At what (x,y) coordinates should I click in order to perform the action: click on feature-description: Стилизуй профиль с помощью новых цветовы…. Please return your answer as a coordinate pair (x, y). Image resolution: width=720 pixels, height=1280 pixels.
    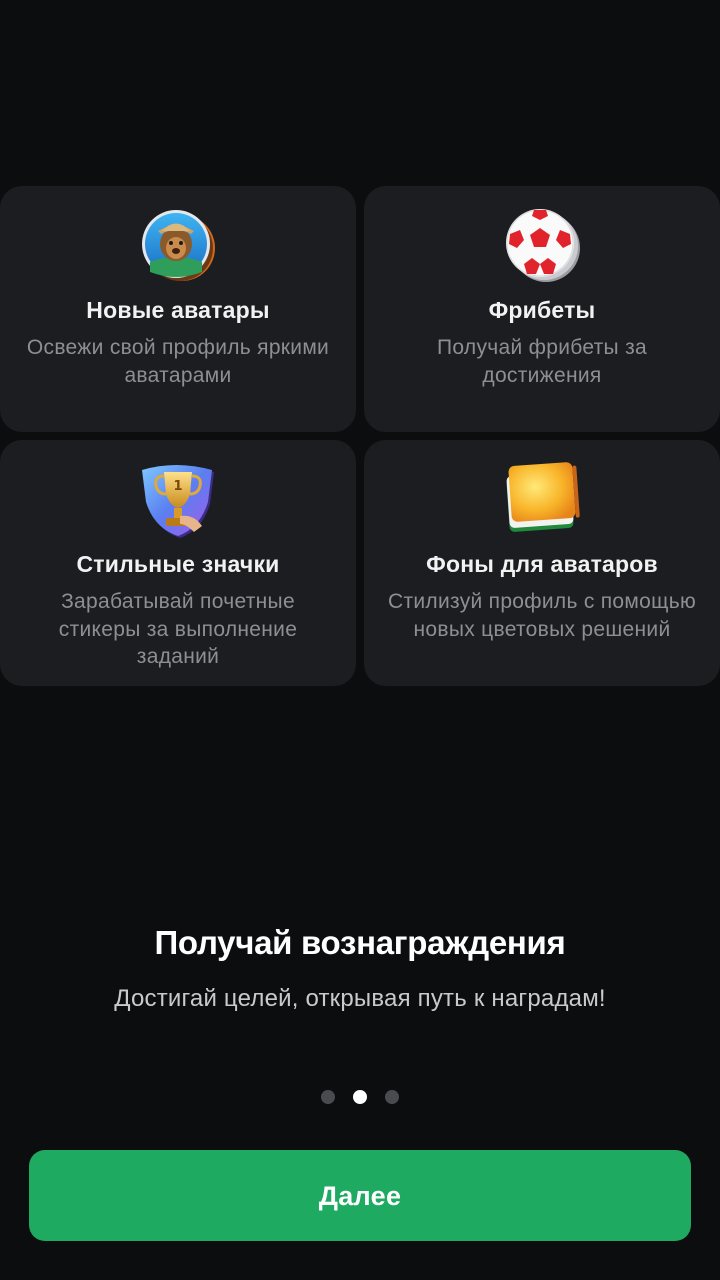
    Looking at the image, I should click on (542, 615).